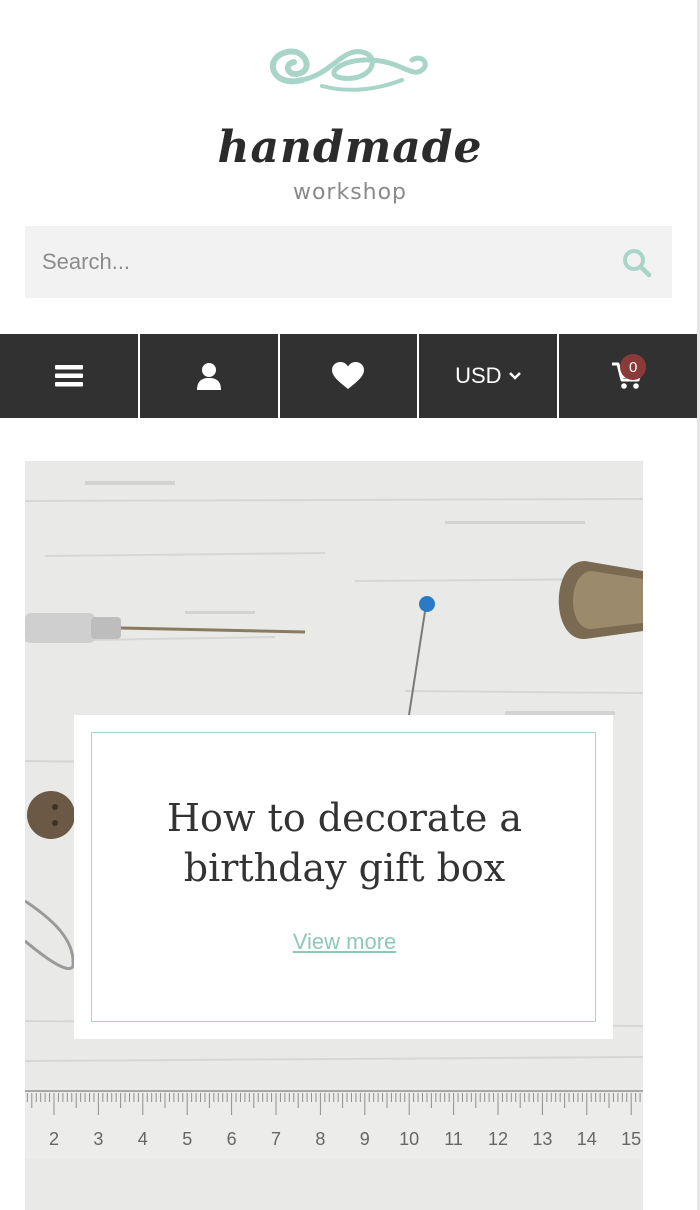 The width and height of the screenshot is (700, 1210). What do you see at coordinates (344, 843) in the screenshot?
I see `banner-title: How to decorate a birthday gift box` at bounding box center [344, 843].